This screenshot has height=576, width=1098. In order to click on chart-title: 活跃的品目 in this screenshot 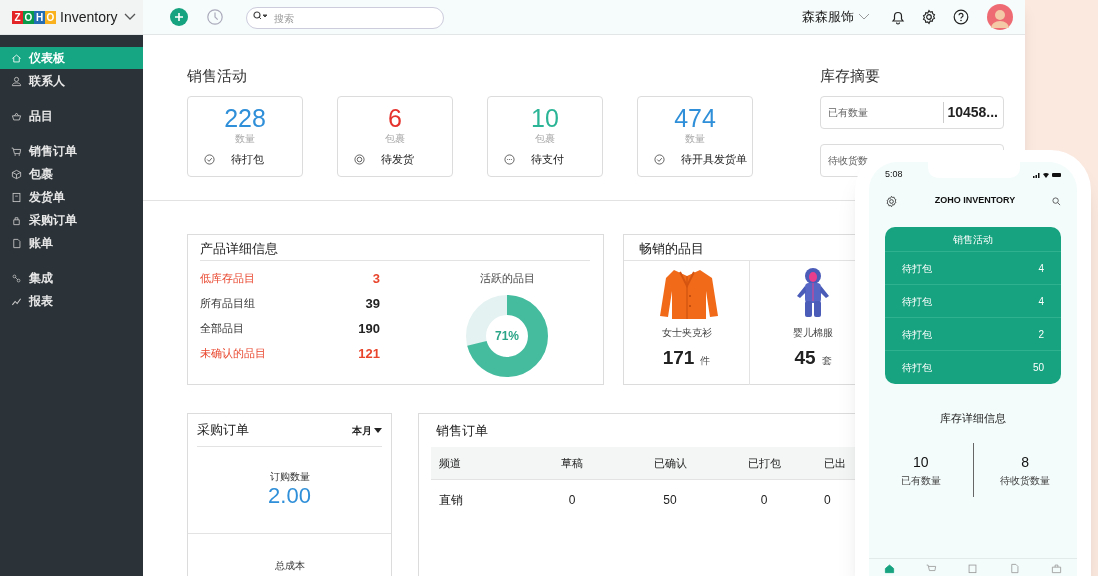, I will do `click(507, 278)`.